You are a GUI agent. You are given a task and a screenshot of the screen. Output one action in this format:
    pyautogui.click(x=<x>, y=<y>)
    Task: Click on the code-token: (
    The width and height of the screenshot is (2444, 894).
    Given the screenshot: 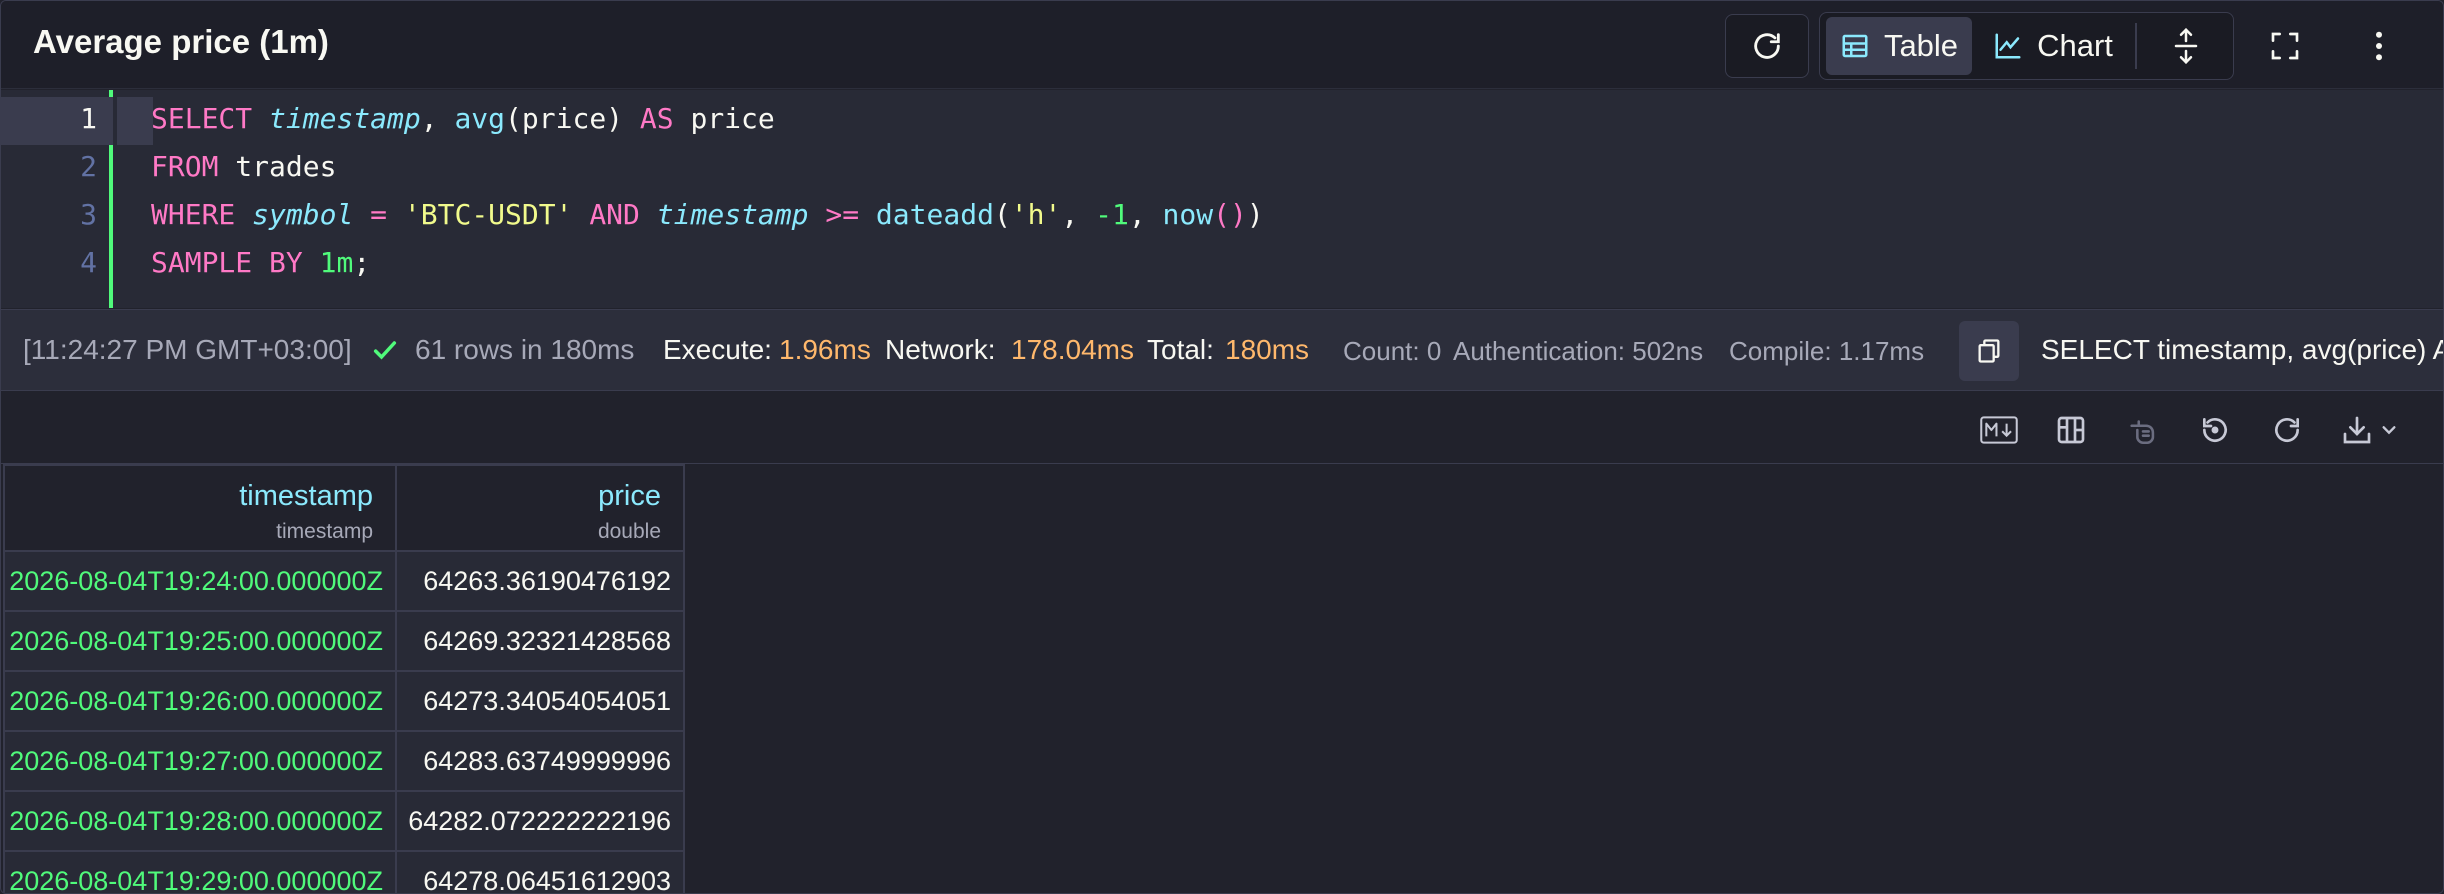 What is the action you would take?
    pyautogui.click(x=1002, y=214)
    